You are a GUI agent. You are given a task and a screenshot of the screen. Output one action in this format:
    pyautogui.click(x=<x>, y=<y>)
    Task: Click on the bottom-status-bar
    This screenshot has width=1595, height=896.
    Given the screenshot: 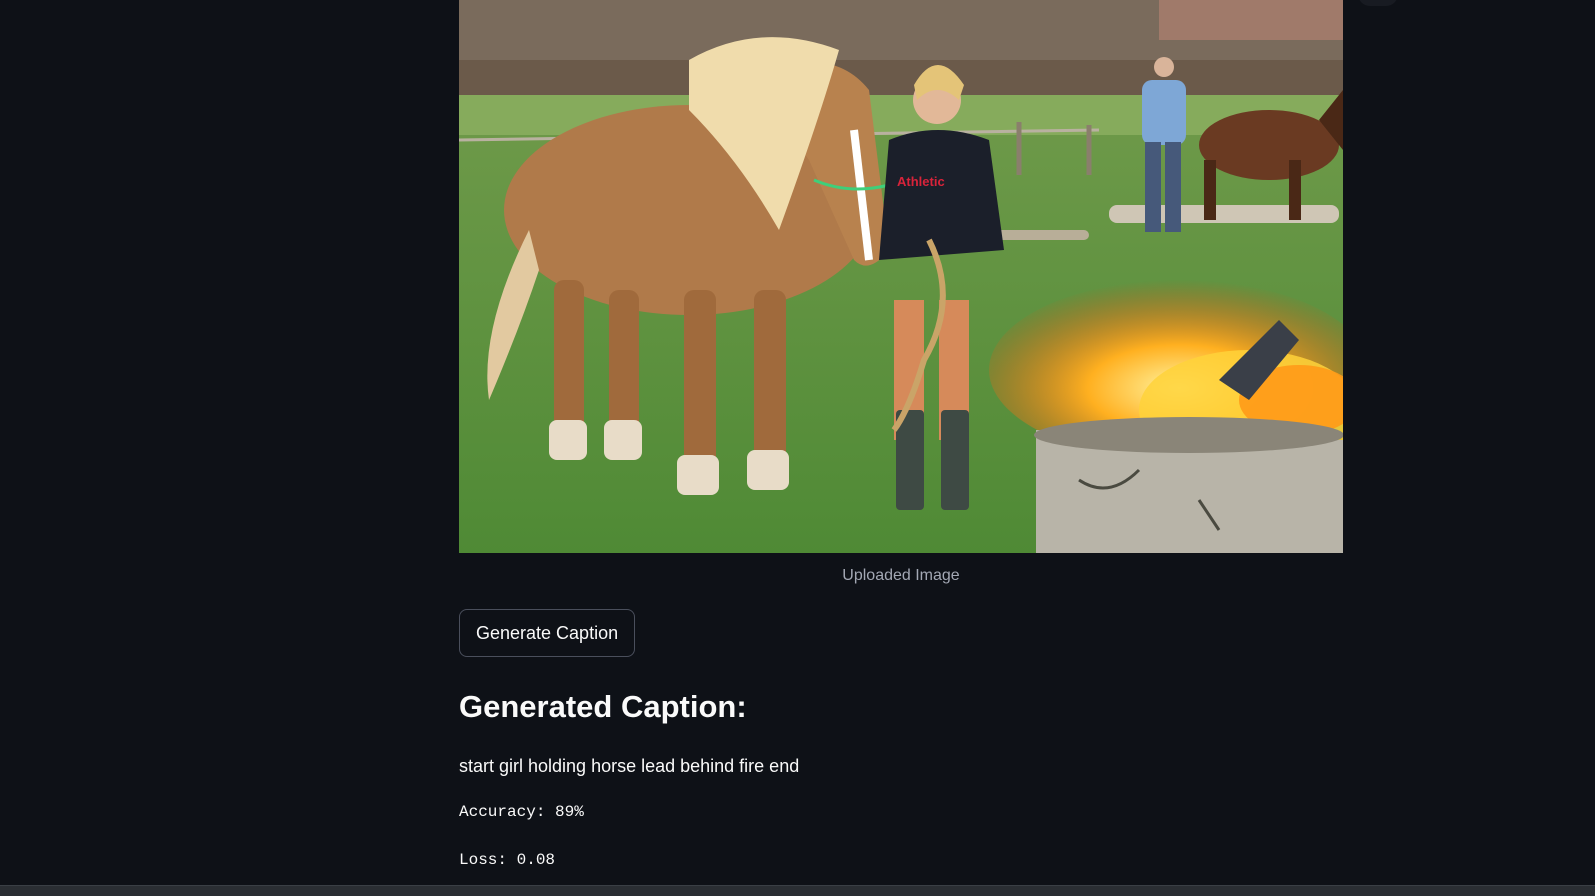 What is the action you would take?
    pyautogui.click(x=797, y=890)
    